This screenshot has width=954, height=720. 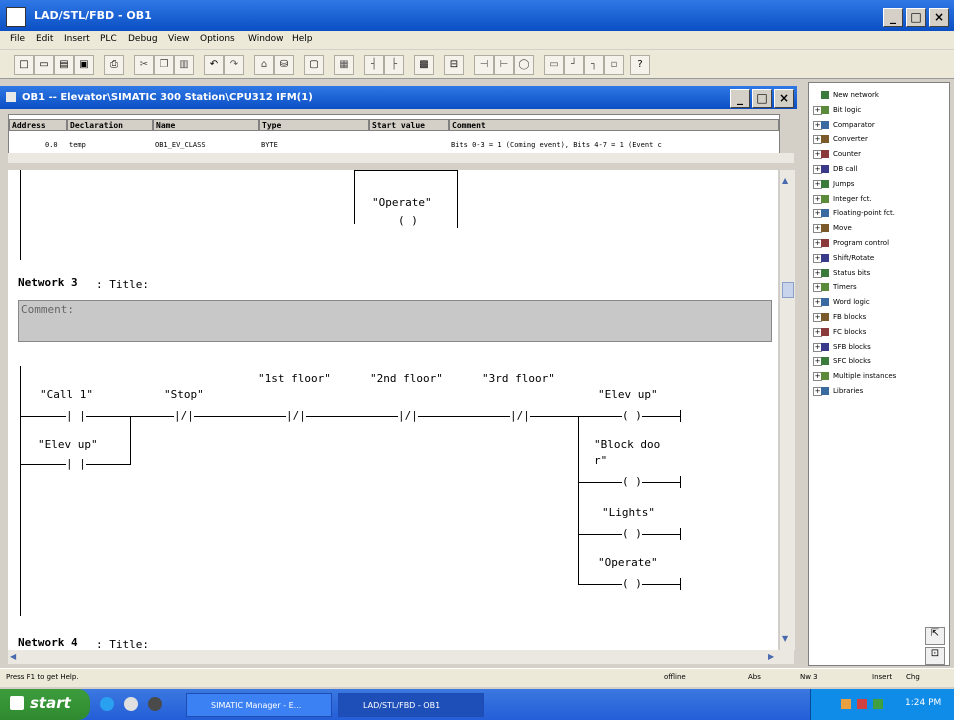 What do you see at coordinates (740, 98) in the screenshot?
I see `child-minimize-button: _` at bounding box center [740, 98].